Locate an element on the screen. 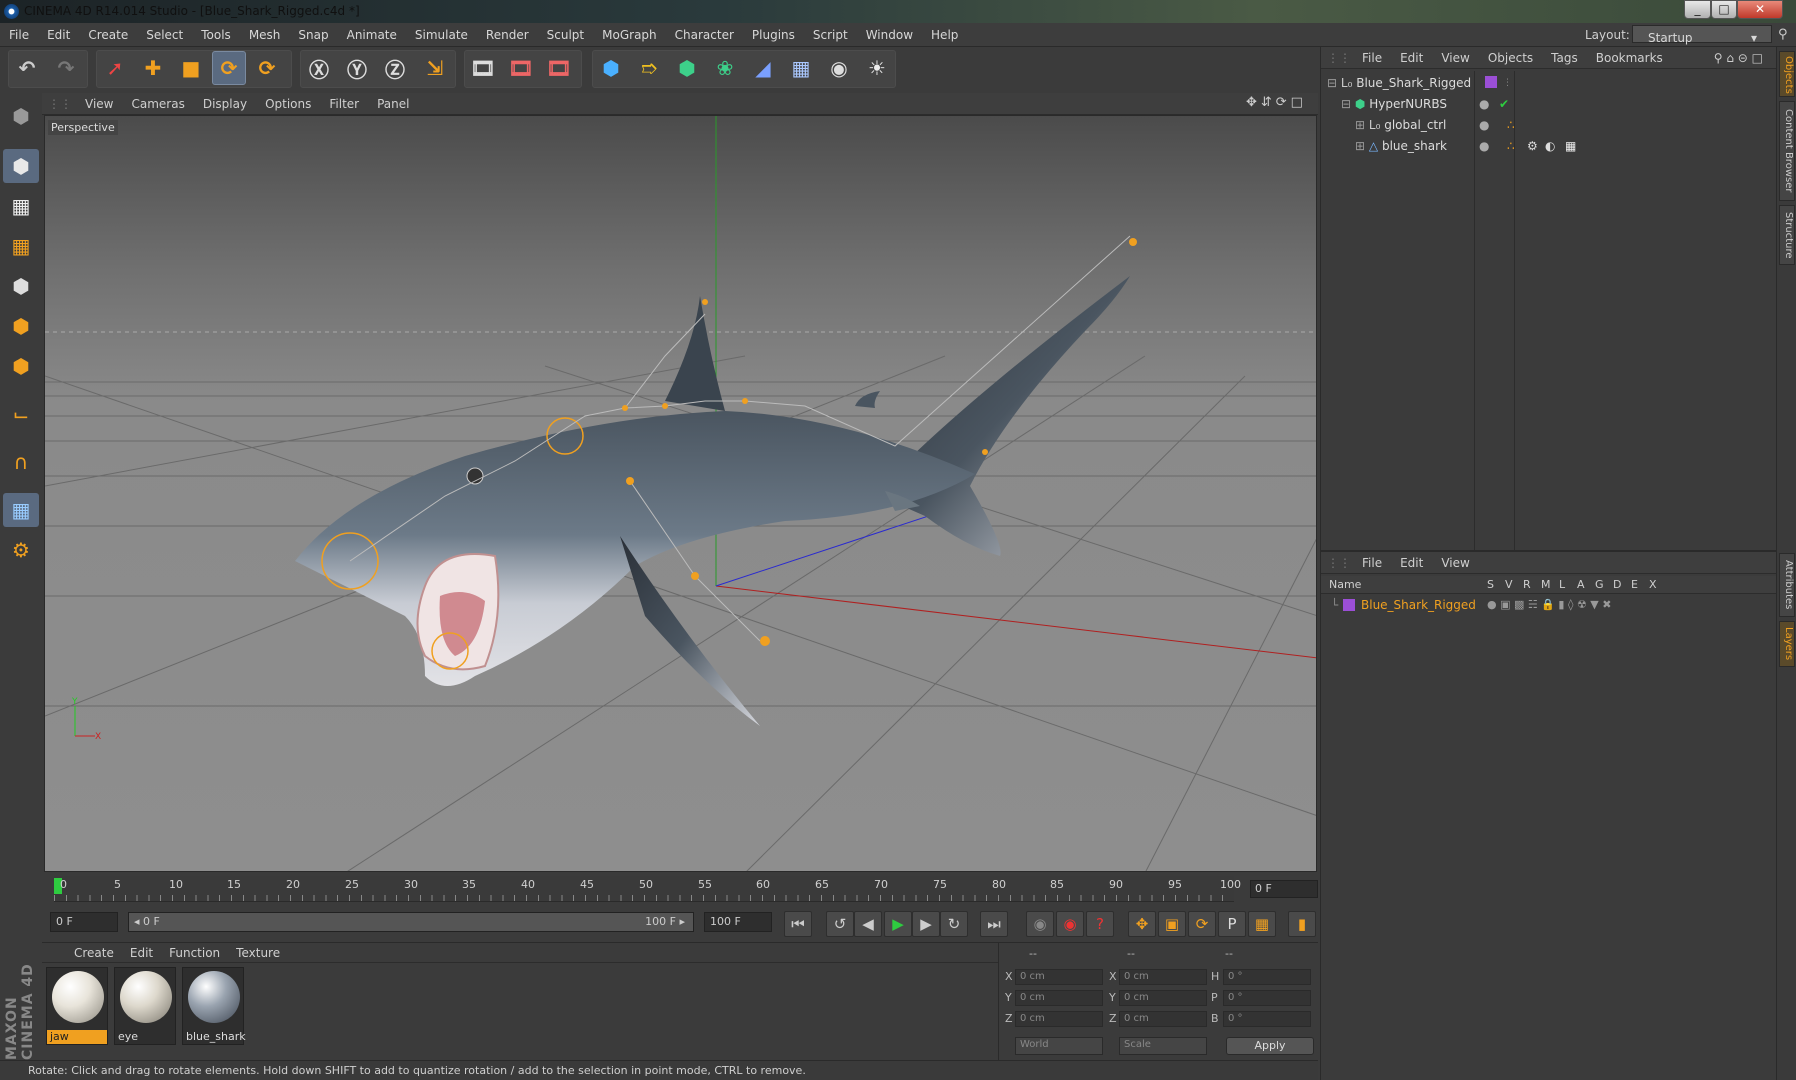 Image resolution: width=1796 pixels, height=1080 pixels. snap-icon: ∩ is located at coordinates (21, 462).